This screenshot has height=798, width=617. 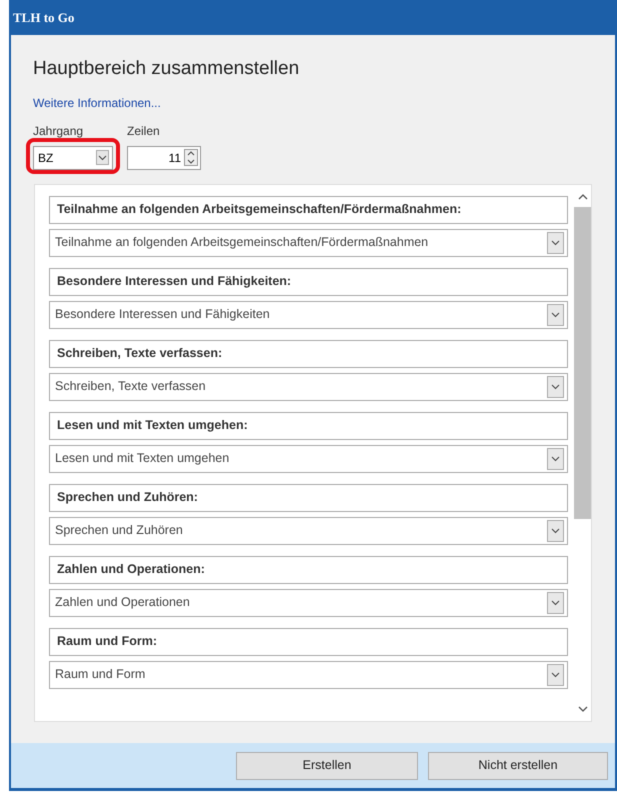 I want to click on field-label: Zeilen, so click(x=144, y=131).